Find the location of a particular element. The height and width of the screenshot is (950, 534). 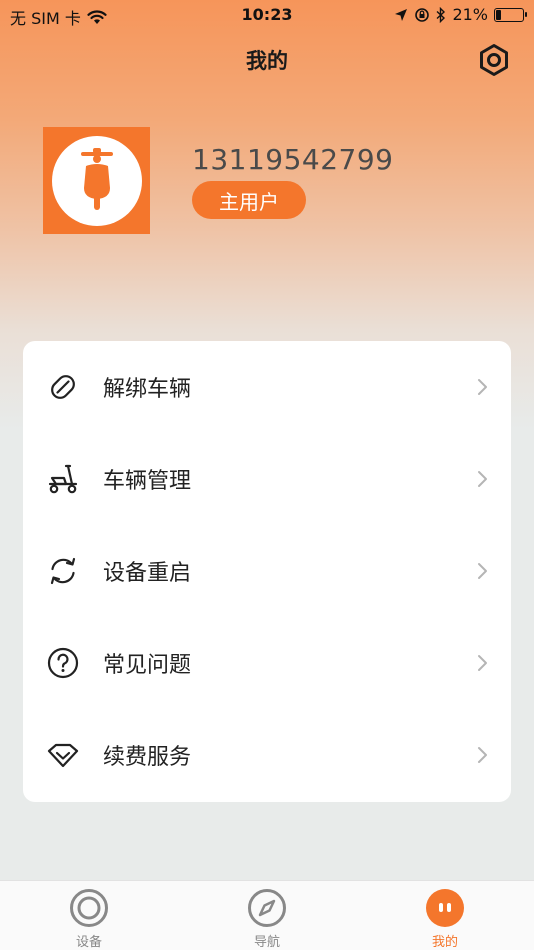

location-arrow-icon is located at coordinates (401, 14).